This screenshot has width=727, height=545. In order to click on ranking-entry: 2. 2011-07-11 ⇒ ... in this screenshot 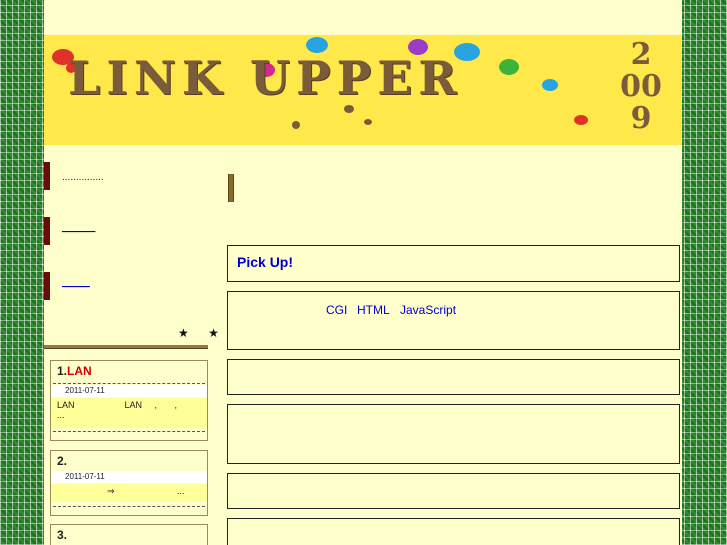, I will do `click(129, 483)`.